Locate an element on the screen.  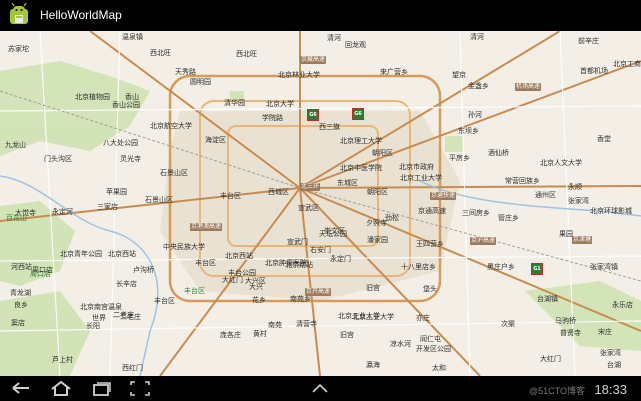
map-place-label: 北京林业大学 is located at coordinates (299, 75).